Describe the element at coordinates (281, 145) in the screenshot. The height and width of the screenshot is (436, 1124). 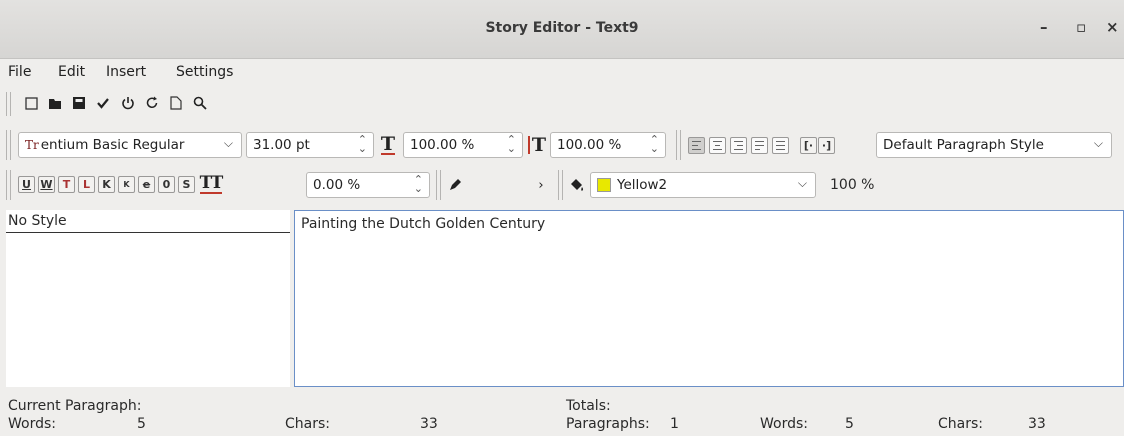
I see `font-size-value: 31.00 pt` at that location.